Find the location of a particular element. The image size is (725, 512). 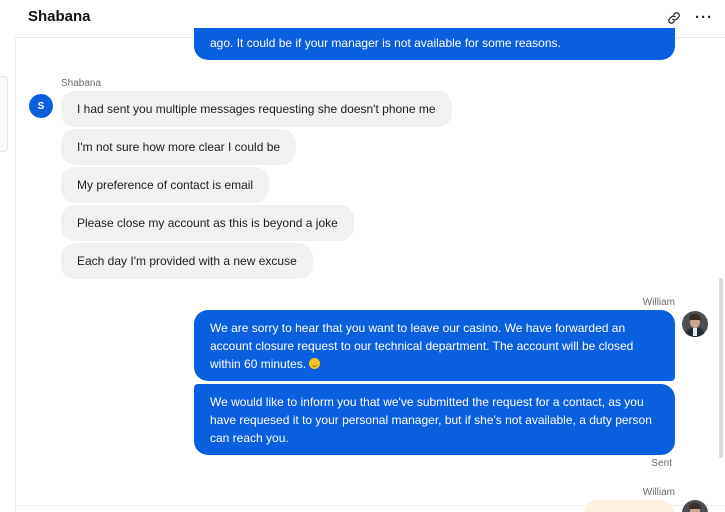

avatar-shirt is located at coordinates (695, 332).